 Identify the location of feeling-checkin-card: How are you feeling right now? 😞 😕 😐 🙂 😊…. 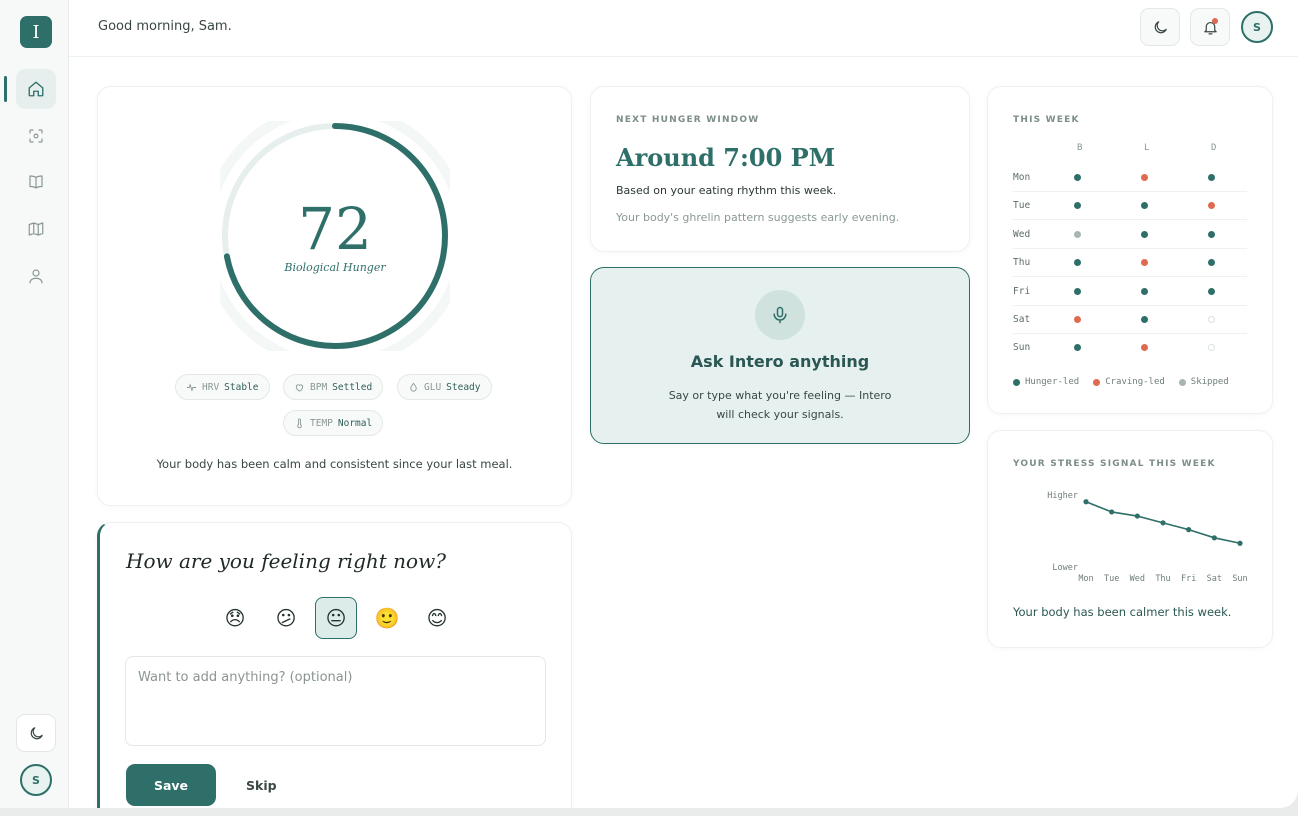
(334, 665).